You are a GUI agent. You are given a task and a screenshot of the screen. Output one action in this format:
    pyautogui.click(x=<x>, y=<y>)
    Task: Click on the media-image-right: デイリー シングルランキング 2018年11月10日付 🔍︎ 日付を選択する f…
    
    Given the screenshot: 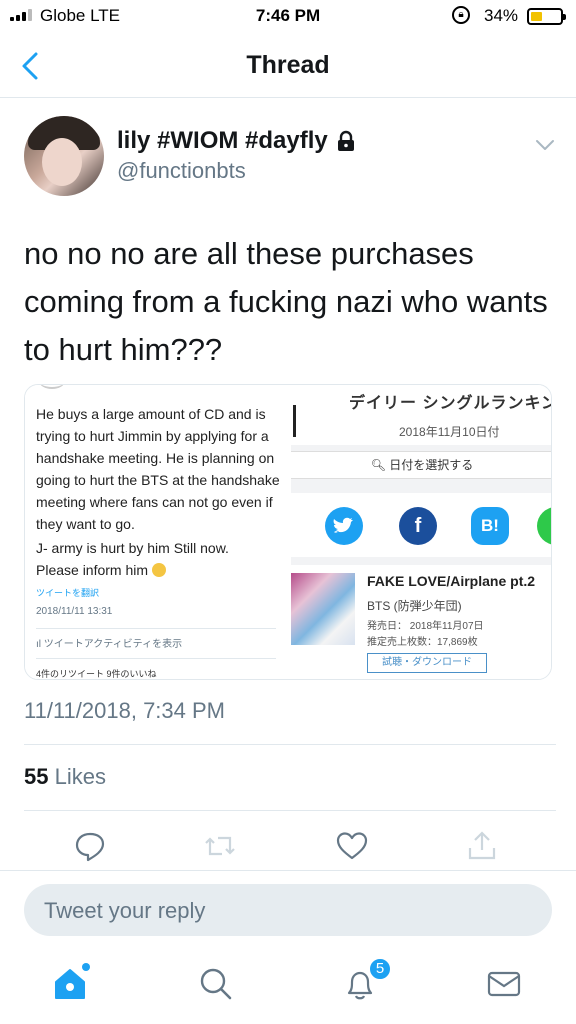 What is the action you would take?
    pyautogui.click(x=421, y=532)
    